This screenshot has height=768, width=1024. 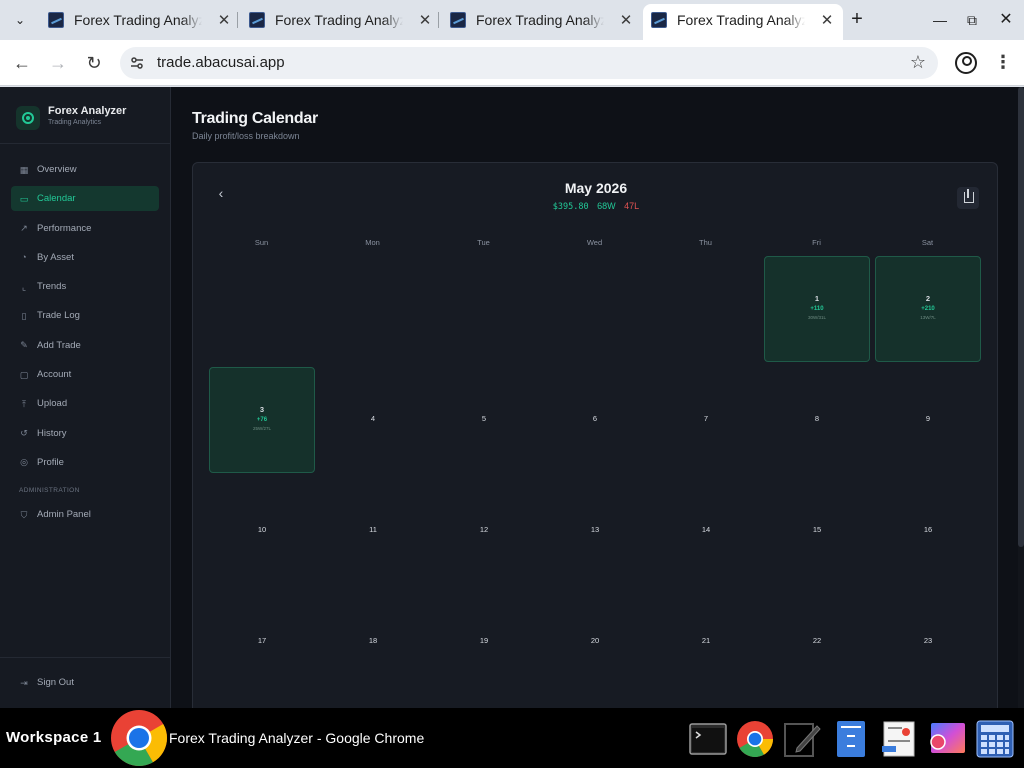 I want to click on sidebar-item-performance: ↗ Performance, so click(x=85, y=228).